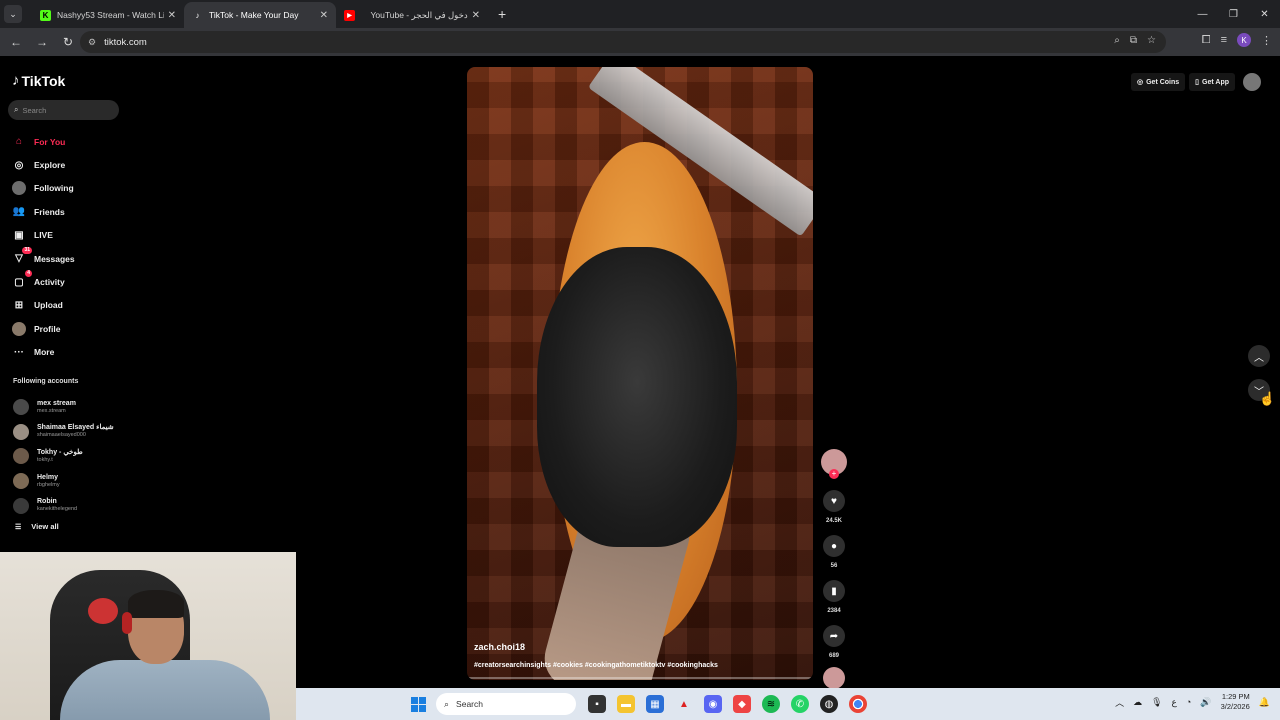  What do you see at coordinates (54, 188) in the screenshot?
I see `nav-label: Following` at bounding box center [54, 188].